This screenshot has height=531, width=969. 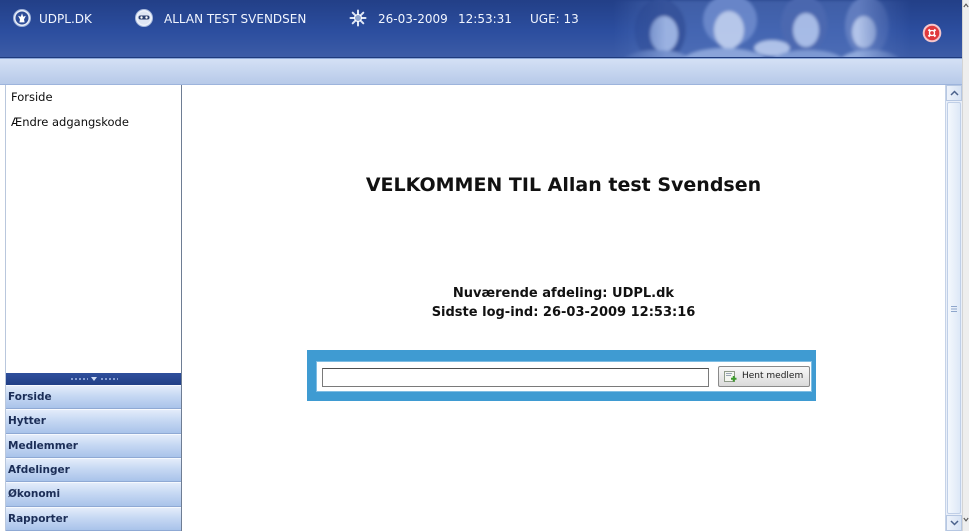 What do you see at coordinates (93, 518) in the screenshot?
I see `menu-item-rapporter: Rapporter` at bounding box center [93, 518].